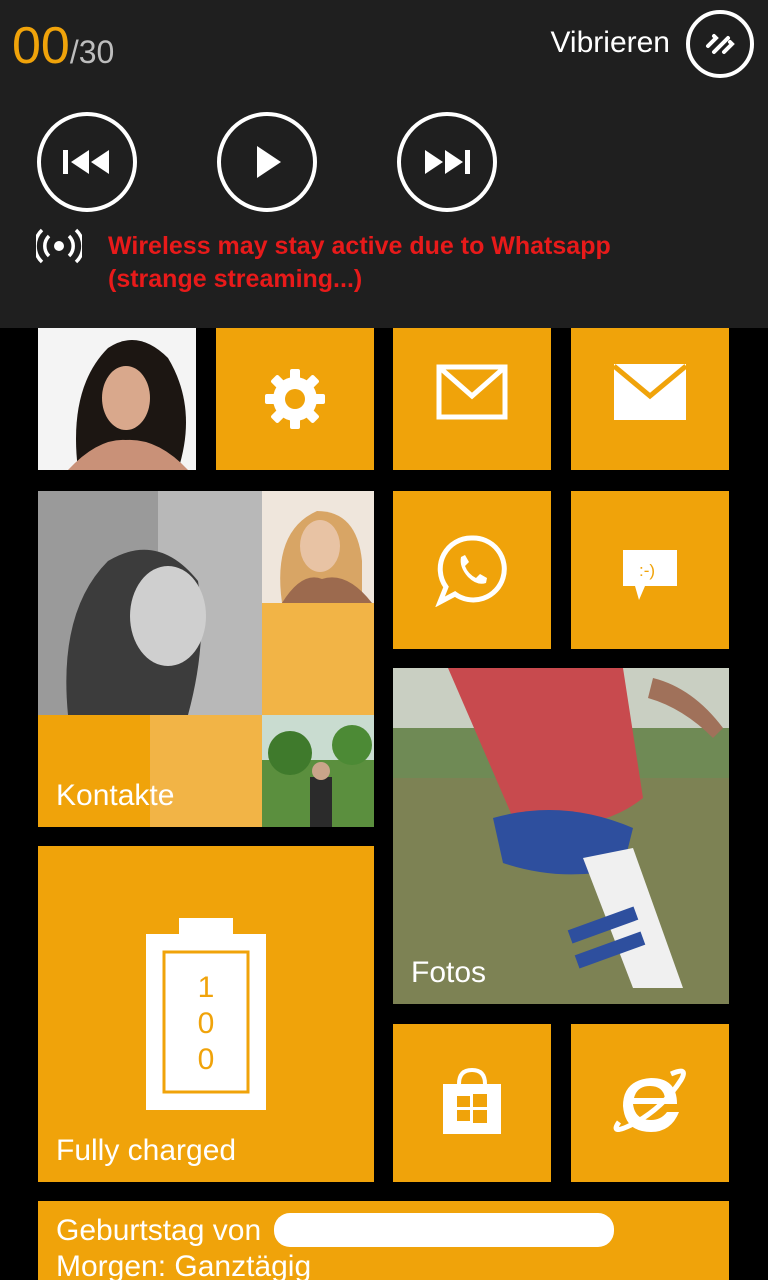 The height and width of the screenshot is (1280, 768). I want to click on whatsapp-tile, so click(472, 570).